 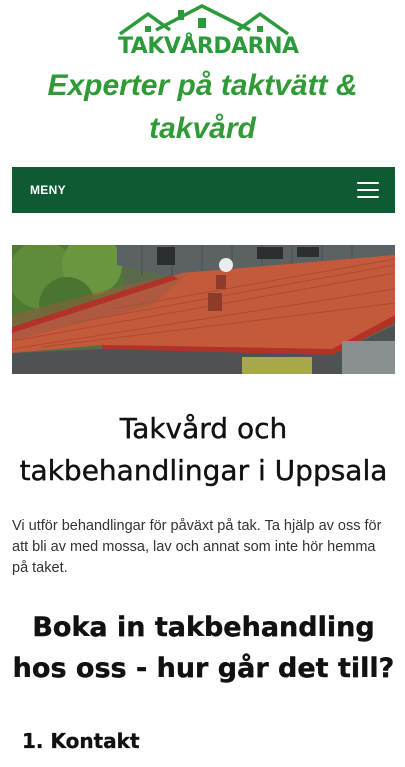 I want to click on step-contact-heading: 1. Kontakt, so click(x=81, y=741).